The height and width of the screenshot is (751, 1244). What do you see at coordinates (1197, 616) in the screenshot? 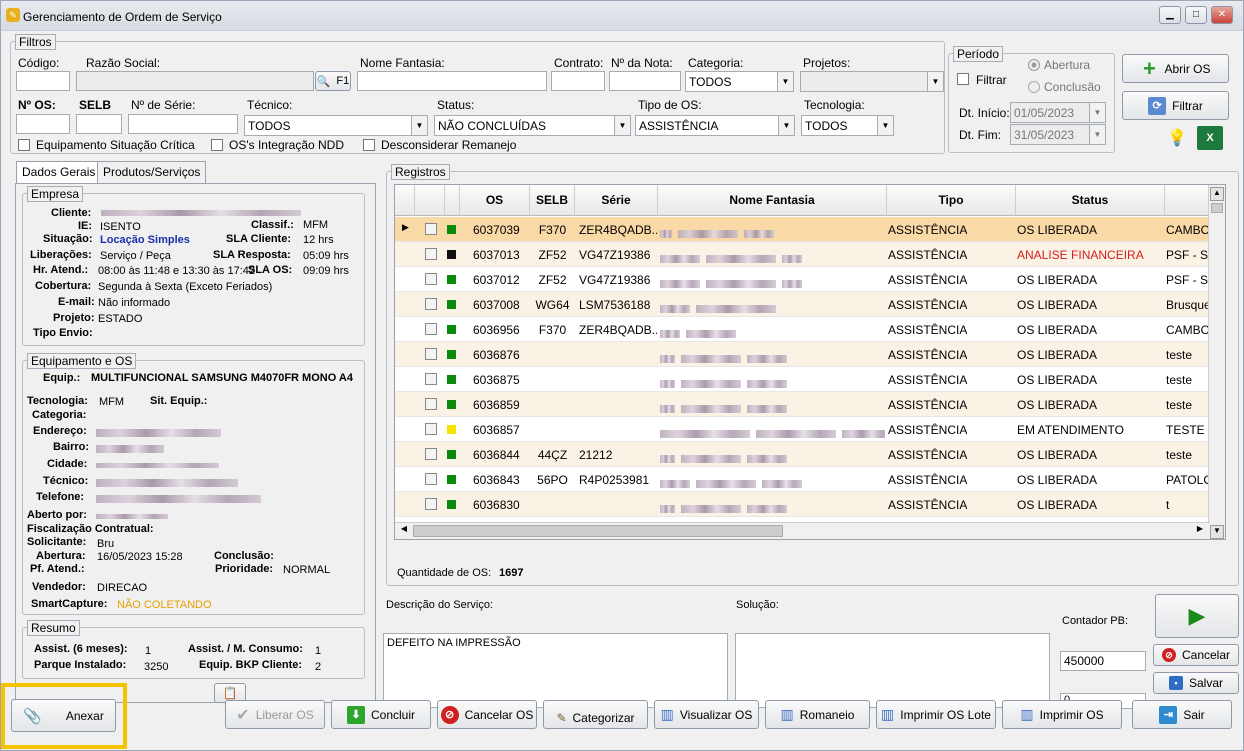
I see `play-button: ▶` at bounding box center [1197, 616].